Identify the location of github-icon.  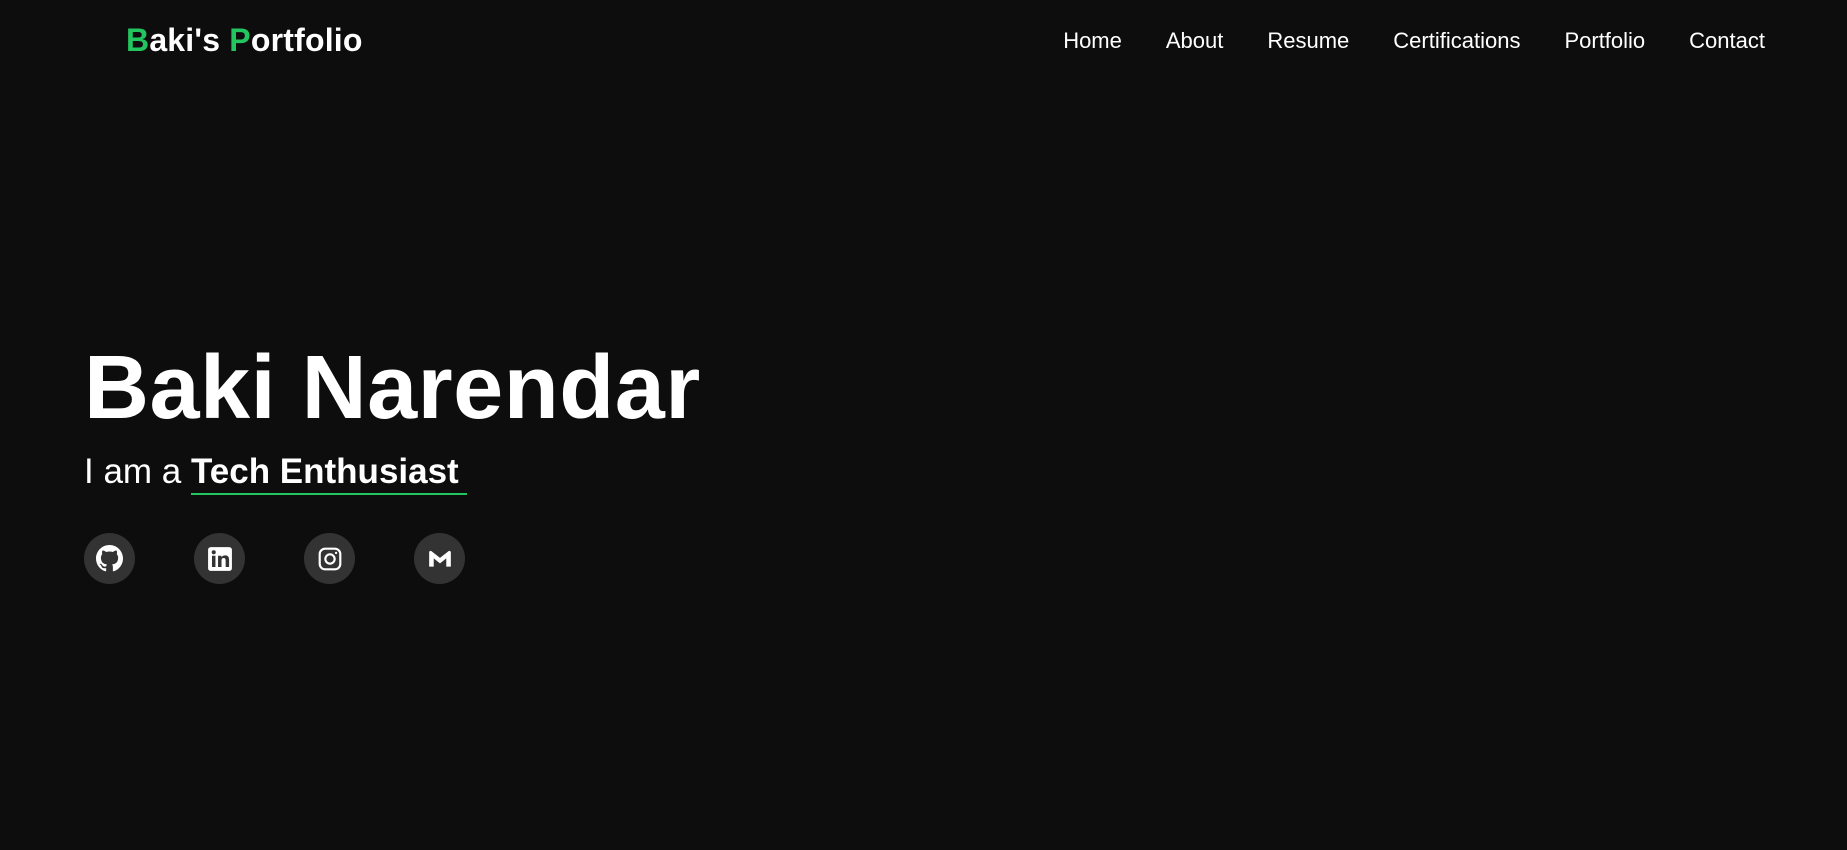
(109, 558).